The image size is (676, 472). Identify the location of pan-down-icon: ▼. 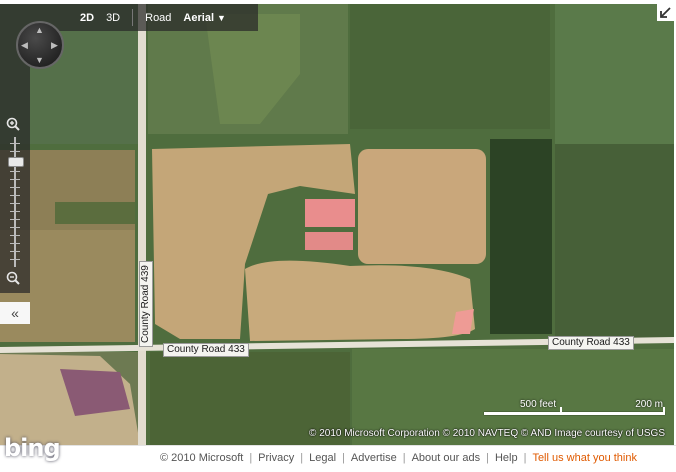
(39, 60).